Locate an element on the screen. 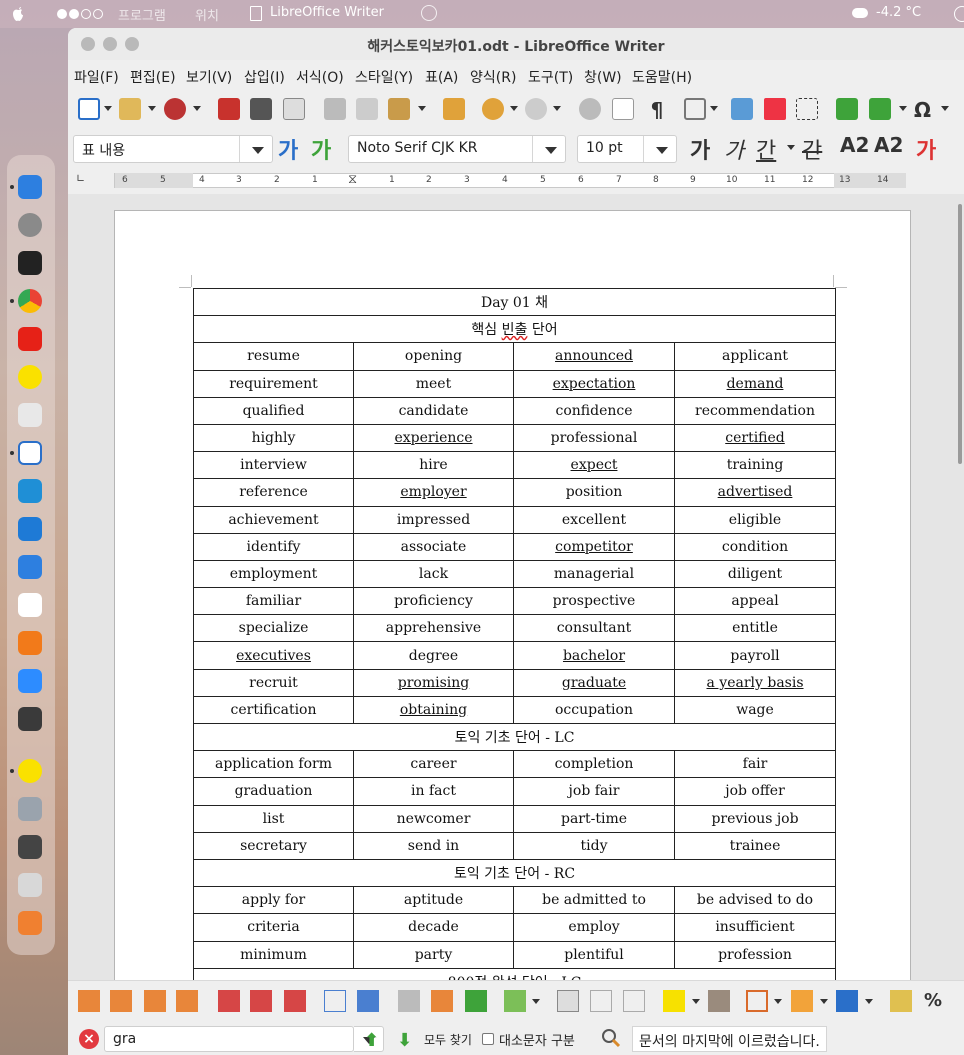 The height and width of the screenshot is (1055, 964). hancom-icon is located at coordinates (30, 491).